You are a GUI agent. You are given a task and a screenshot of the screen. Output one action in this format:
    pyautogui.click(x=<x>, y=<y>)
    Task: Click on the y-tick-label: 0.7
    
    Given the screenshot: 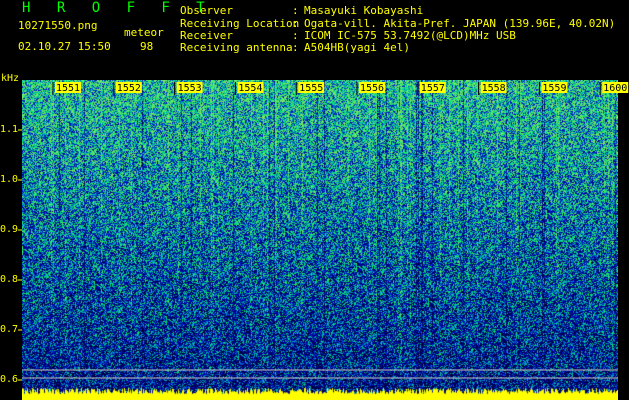 What is the action you would take?
    pyautogui.click(x=9, y=329)
    